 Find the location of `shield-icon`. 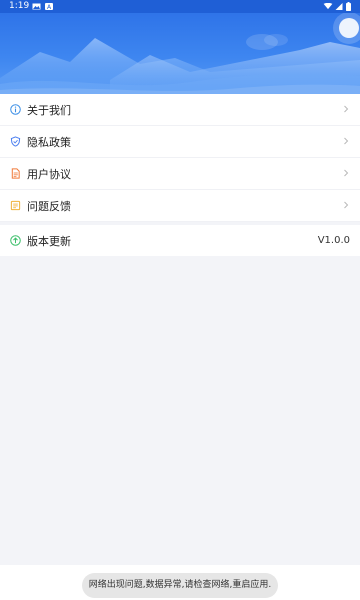

shield-icon is located at coordinates (15, 141).